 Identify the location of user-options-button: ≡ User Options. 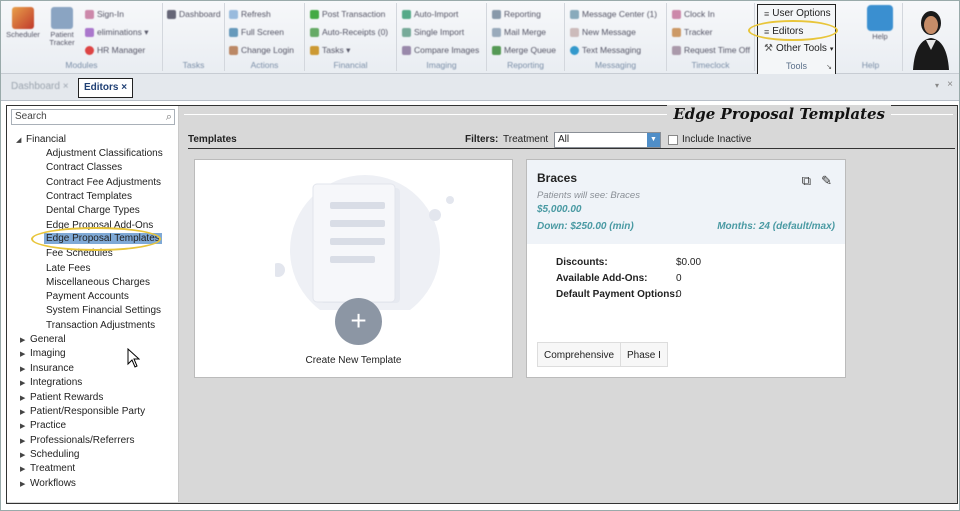
(797, 13).